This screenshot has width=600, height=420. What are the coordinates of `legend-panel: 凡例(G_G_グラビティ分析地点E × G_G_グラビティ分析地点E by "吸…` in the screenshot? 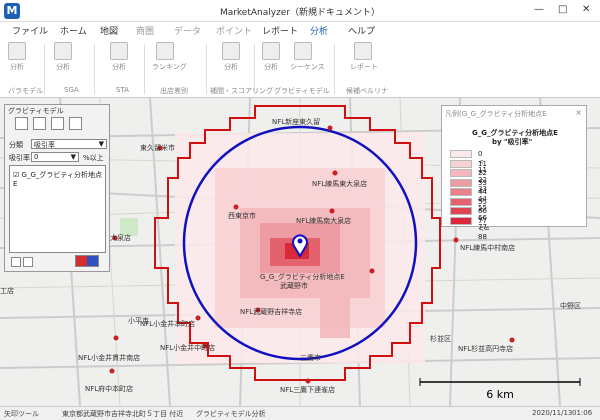 It's located at (514, 173).